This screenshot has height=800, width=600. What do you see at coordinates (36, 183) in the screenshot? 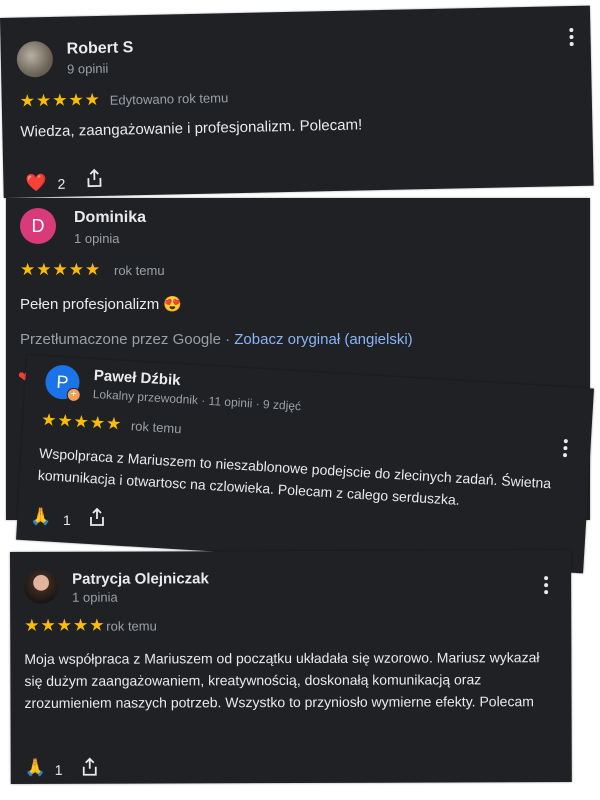
I see `heart-icon: ❤️` at bounding box center [36, 183].